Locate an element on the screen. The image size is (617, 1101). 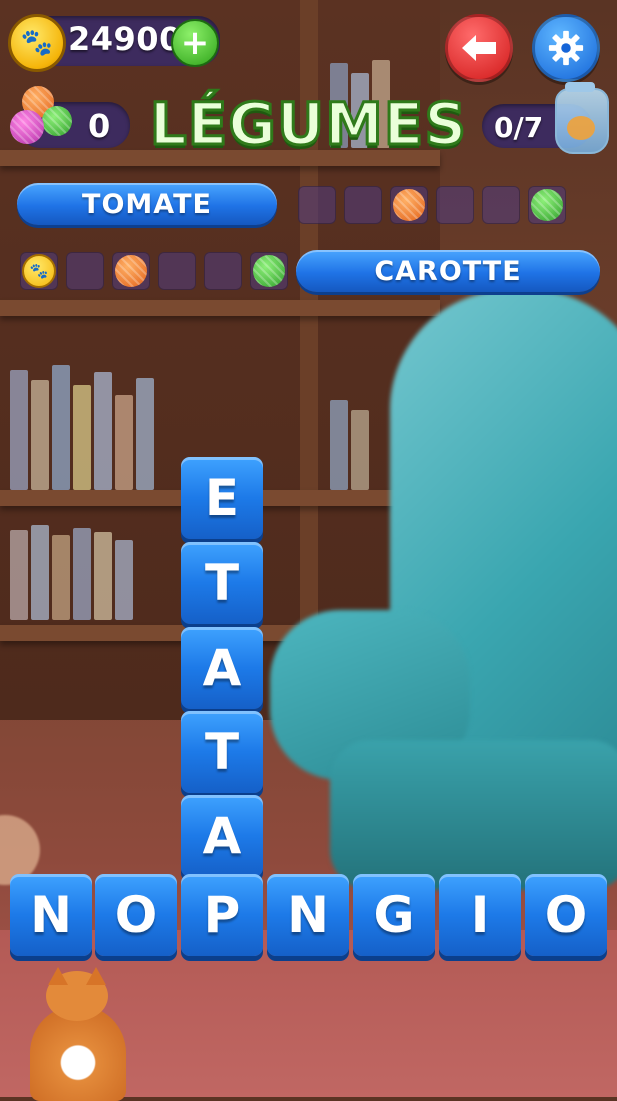
plus-icon: + is located at coordinates (195, 43).